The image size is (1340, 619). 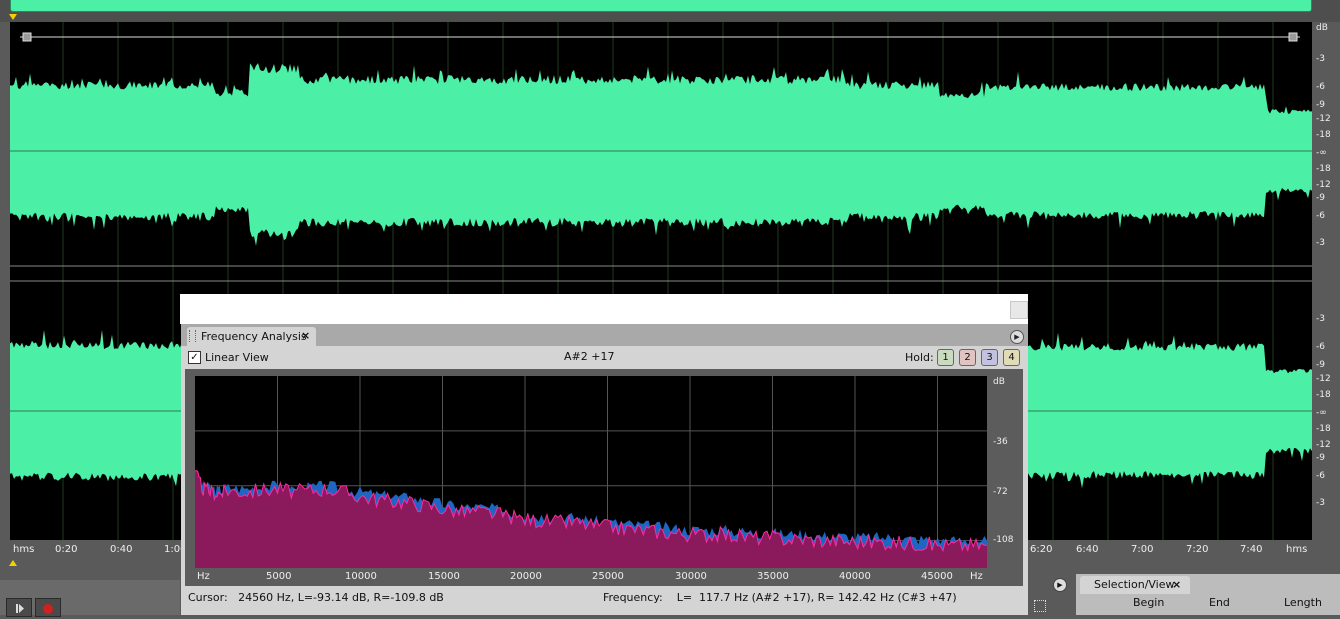 I want to click on overview-scrollbar, so click(x=661, y=6).